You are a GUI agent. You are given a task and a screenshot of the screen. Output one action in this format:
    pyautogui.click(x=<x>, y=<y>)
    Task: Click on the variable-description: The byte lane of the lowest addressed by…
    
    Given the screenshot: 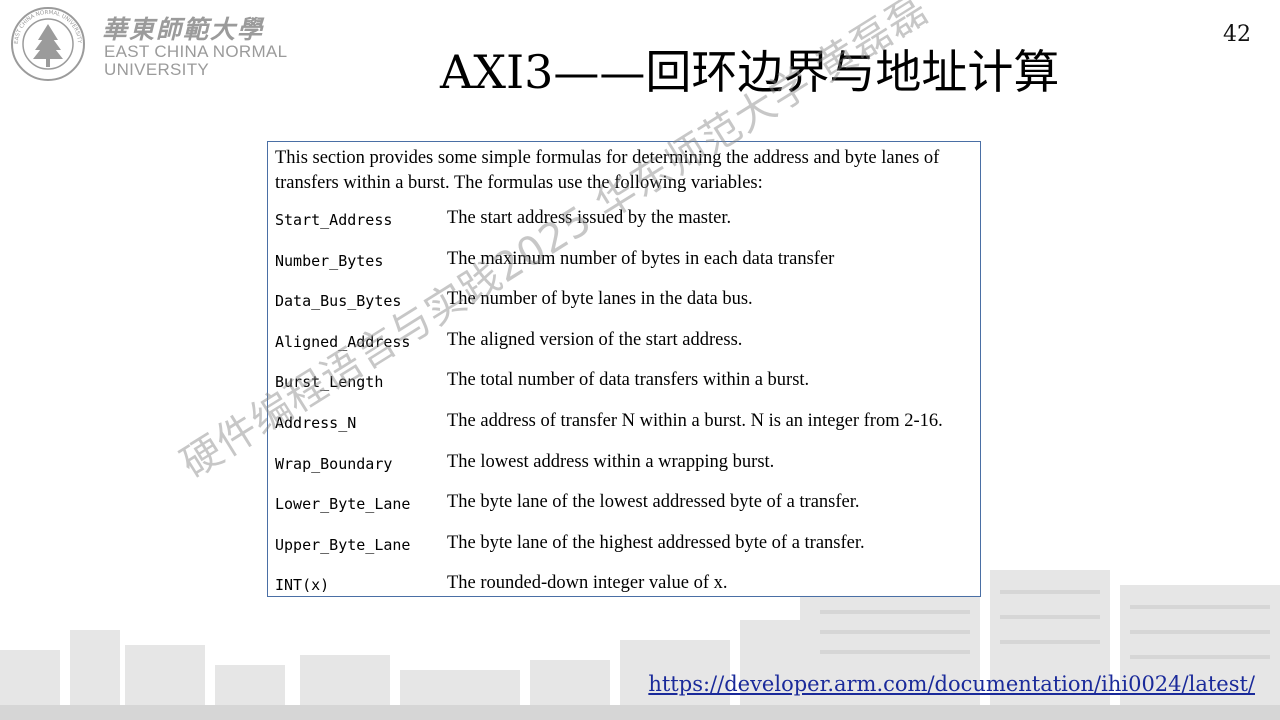 What is the action you would take?
    pyautogui.click(x=653, y=502)
    